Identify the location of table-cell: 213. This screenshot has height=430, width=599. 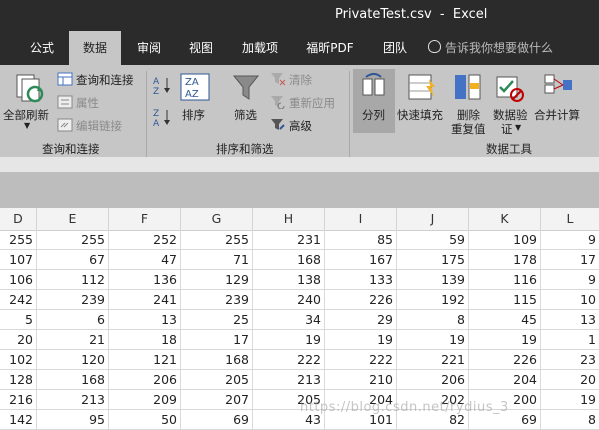
(73, 399).